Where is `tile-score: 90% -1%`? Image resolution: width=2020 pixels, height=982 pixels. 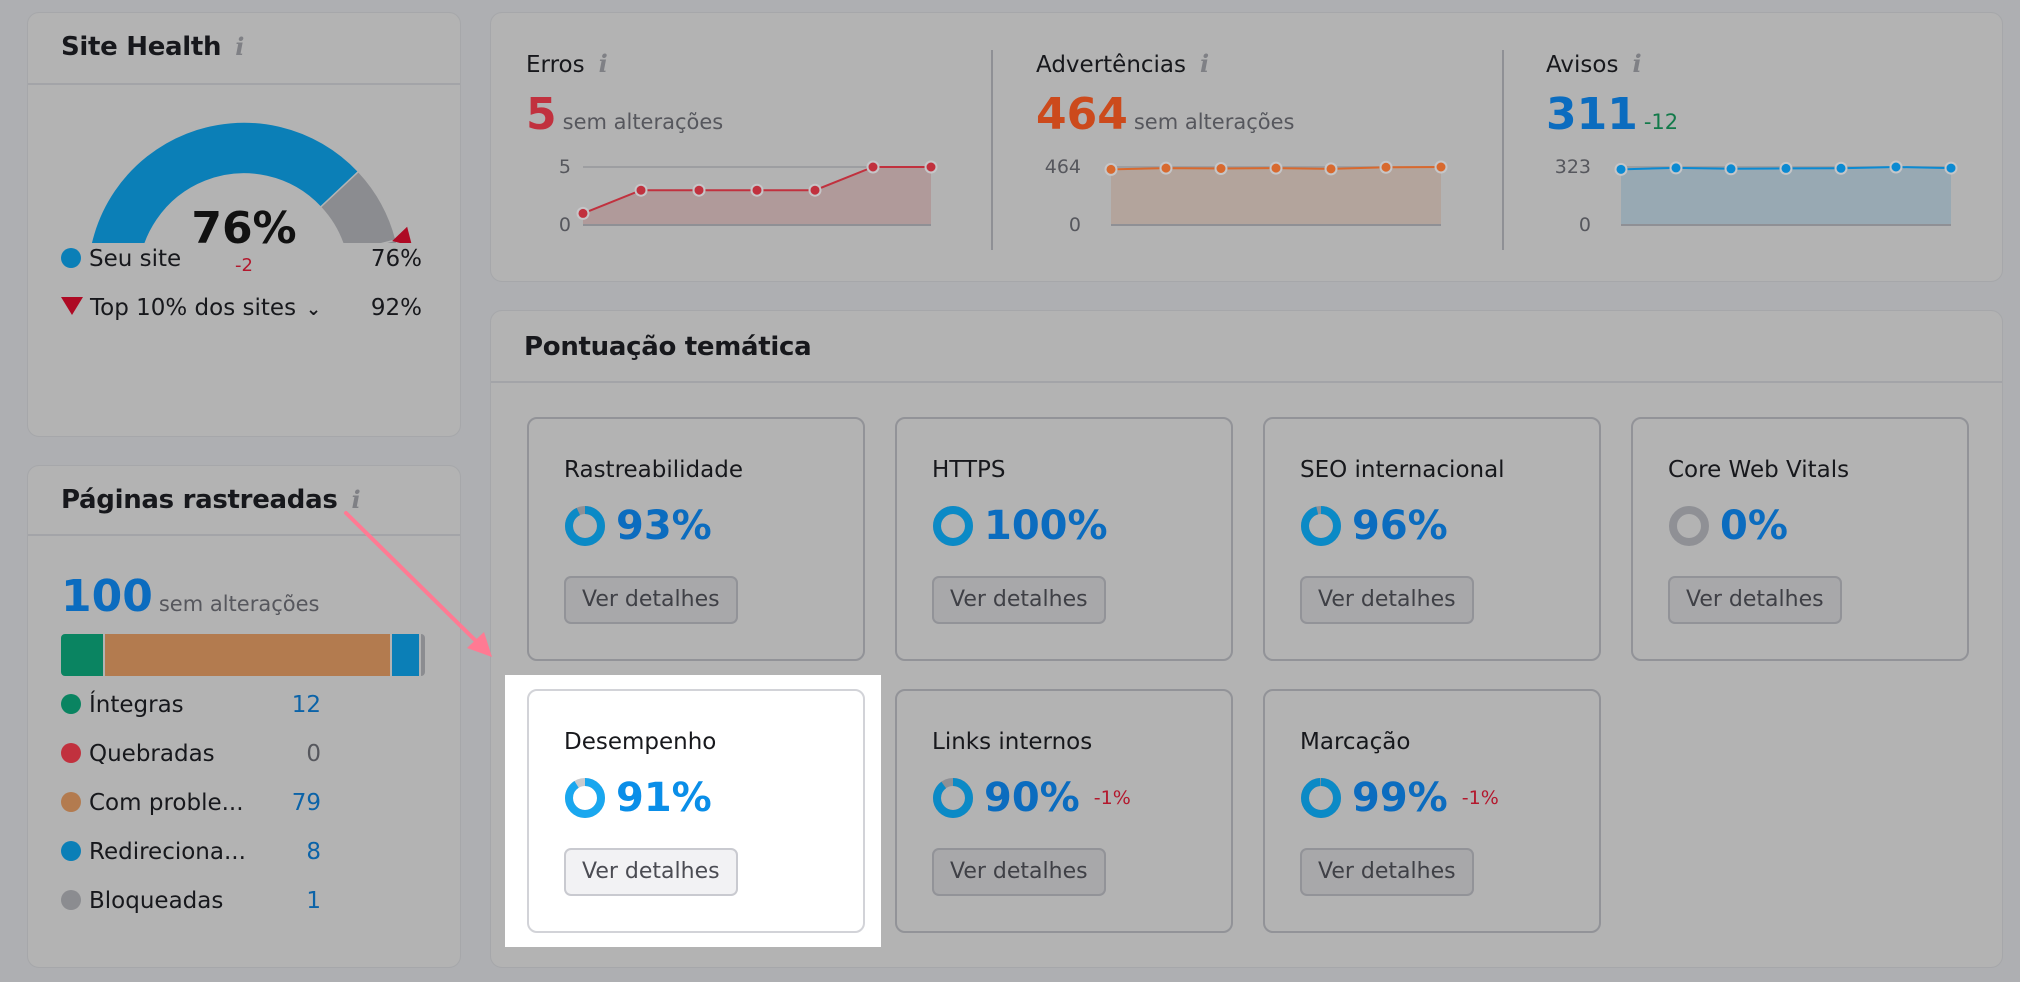
tile-score: 90% -1% is located at coordinates (1031, 799).